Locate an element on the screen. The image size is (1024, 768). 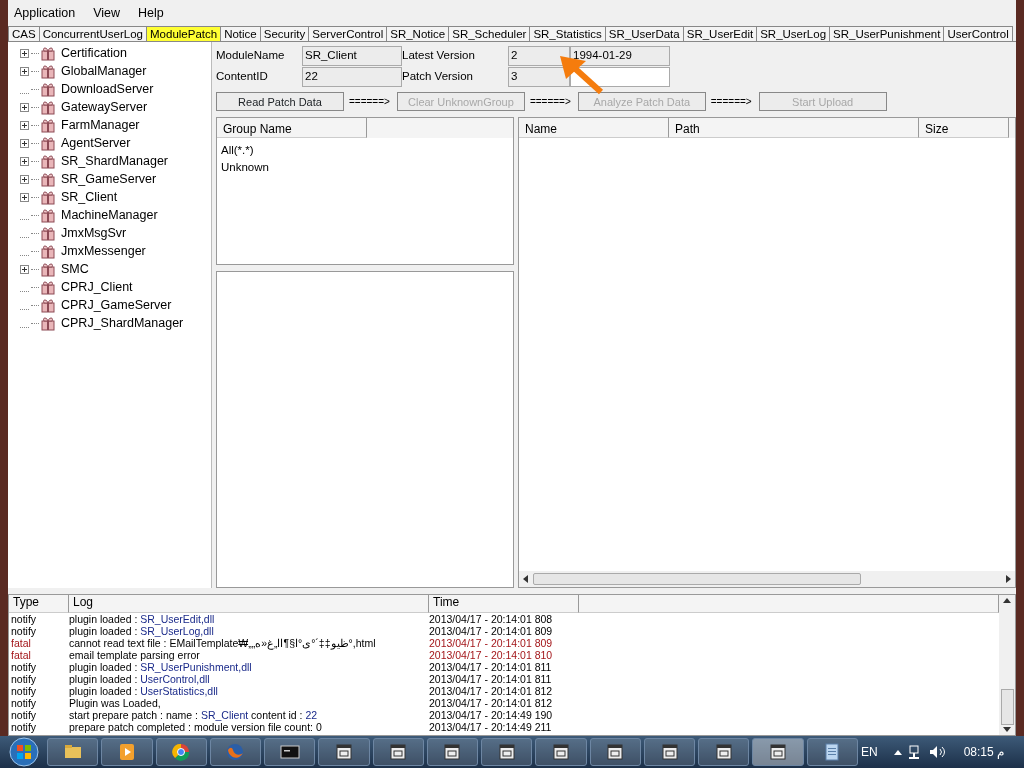
tab: CAS is located at coordinates (24, 33).